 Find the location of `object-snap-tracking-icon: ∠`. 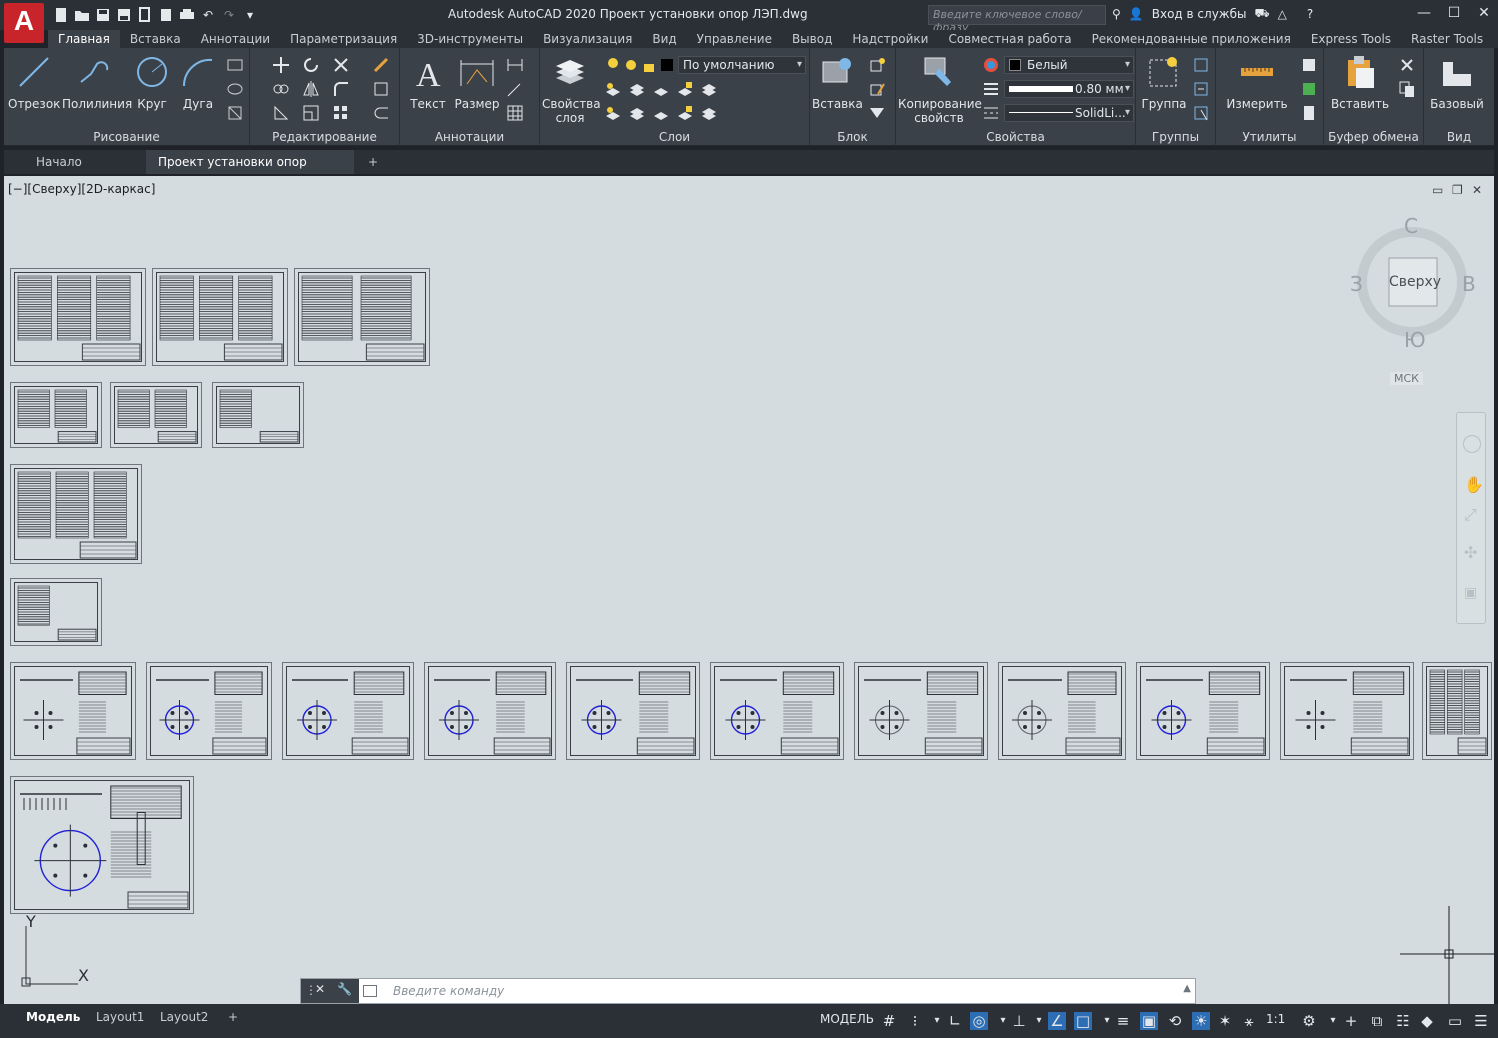

object-snap-tracking-icon: ∠ is located at coordinates (1057, 1021).